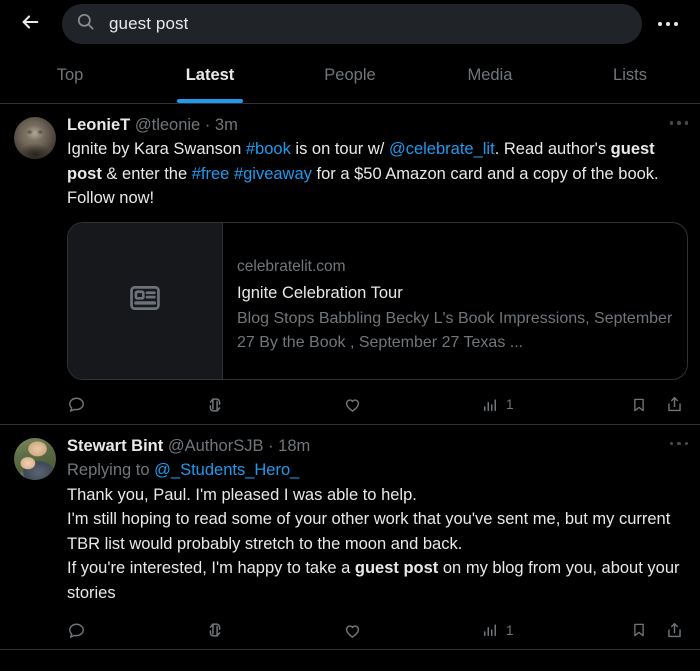 The width and height of the screenshot is (700, 671). What do you see at coordinates (148, 24) in the screenshot?
I see `search-input: guest post` at bounding box center [148, 24].